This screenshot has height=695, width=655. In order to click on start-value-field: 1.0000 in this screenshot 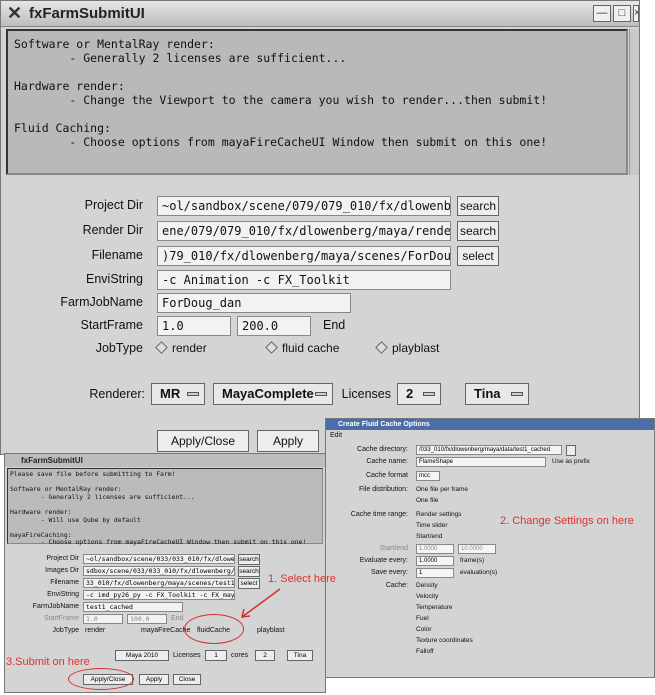, I will do `click(435, 549)`.